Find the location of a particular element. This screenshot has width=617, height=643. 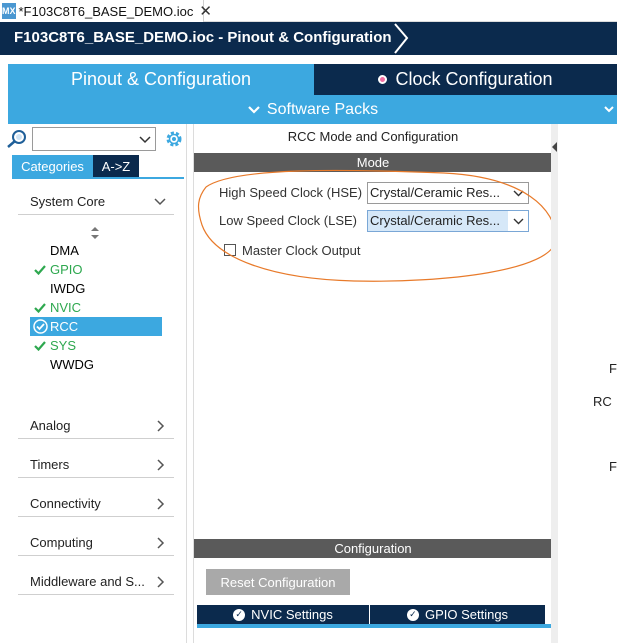

tab-gpio-settings: ✓ GPIO Settings is located at coordinates (457, 614).